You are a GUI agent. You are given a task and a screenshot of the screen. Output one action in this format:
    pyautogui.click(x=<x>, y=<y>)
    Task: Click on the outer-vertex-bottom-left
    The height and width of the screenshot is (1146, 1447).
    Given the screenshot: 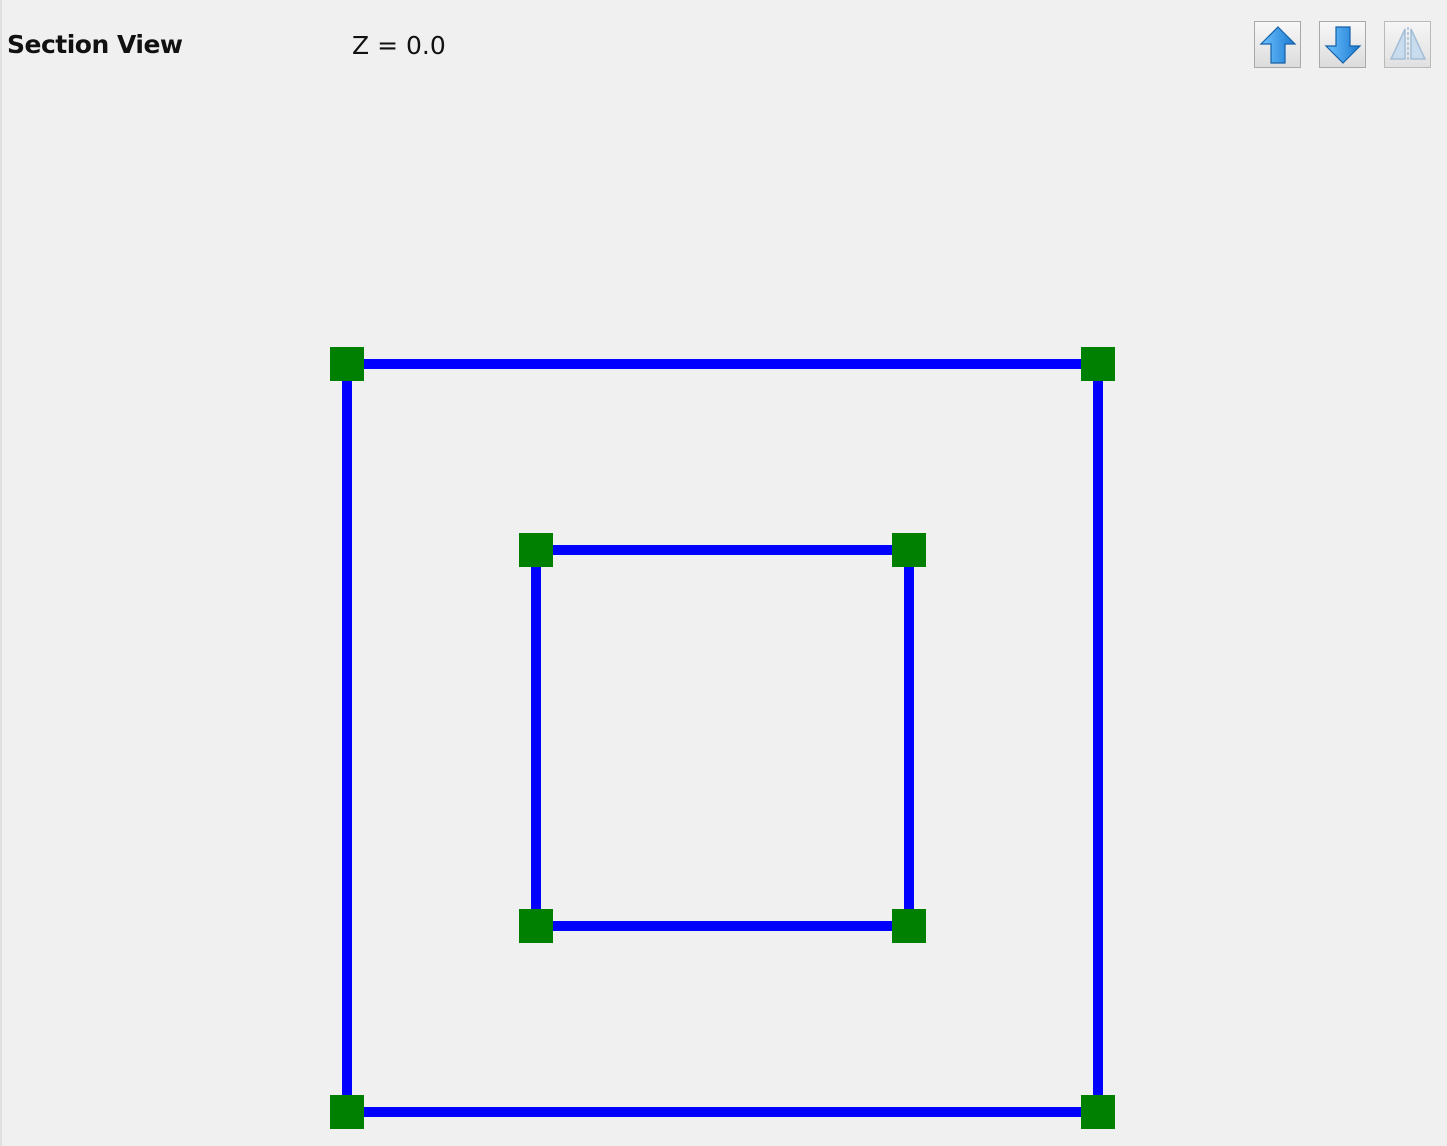 What is the action you would take?
    pyautogui.click(x=347, y=1112)
    